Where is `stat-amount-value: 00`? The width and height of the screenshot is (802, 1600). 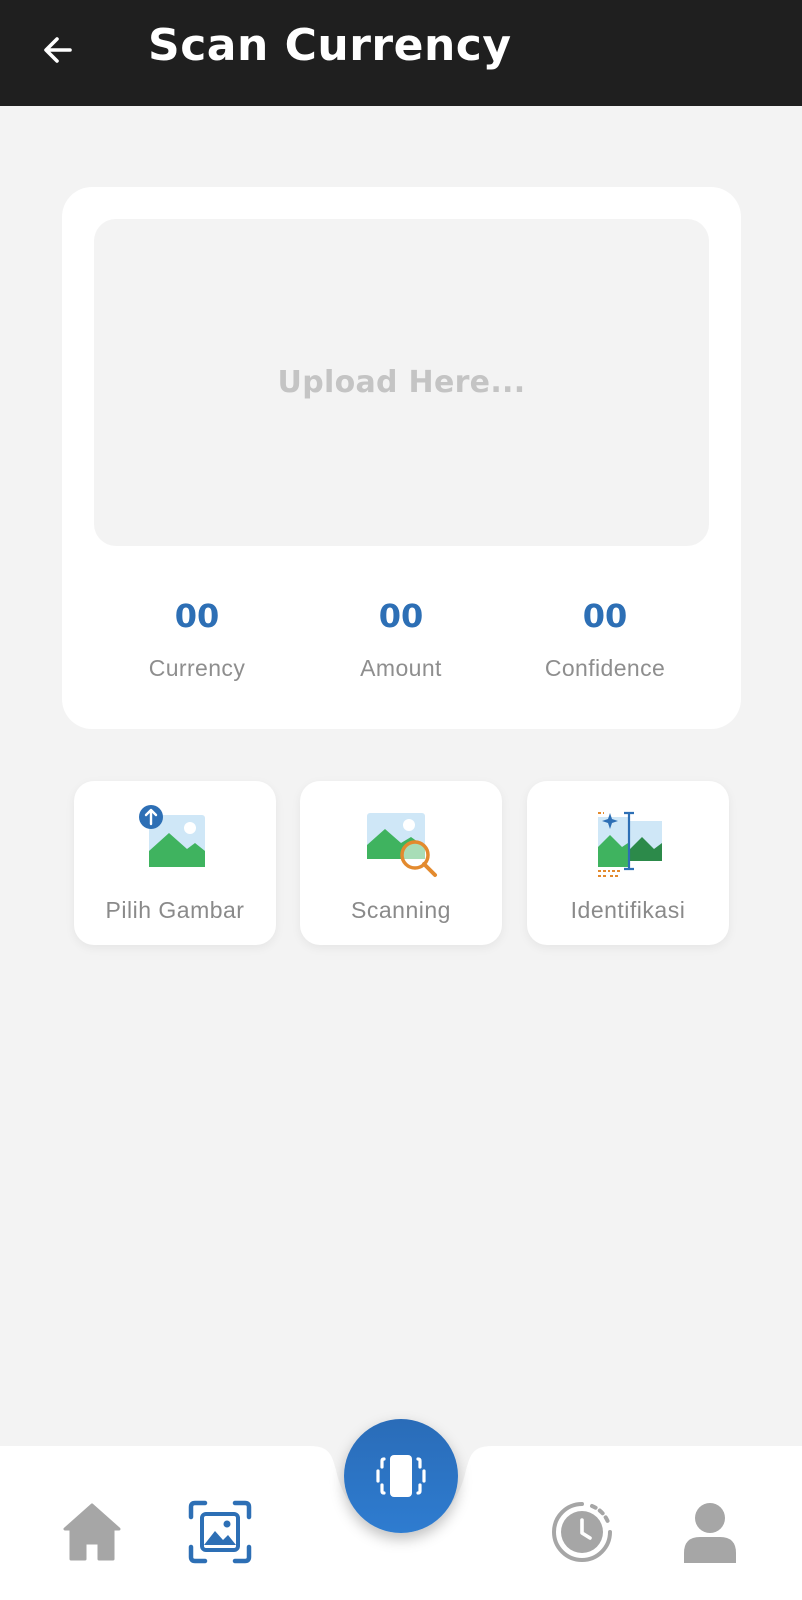
stat-amount-value: 00 is located at coordinates (401, 616).